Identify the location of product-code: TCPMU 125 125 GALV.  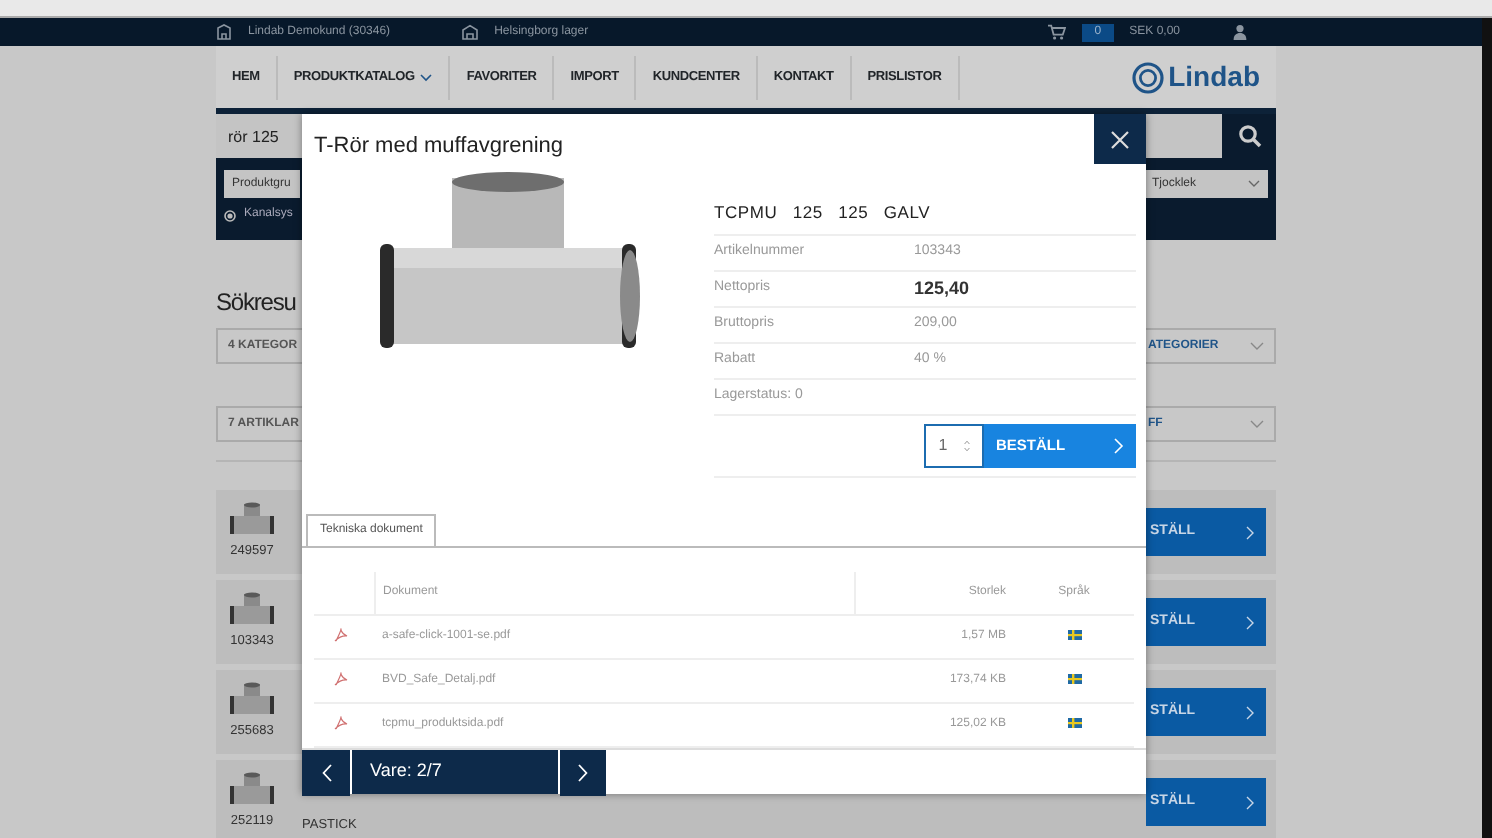
(925, 218).